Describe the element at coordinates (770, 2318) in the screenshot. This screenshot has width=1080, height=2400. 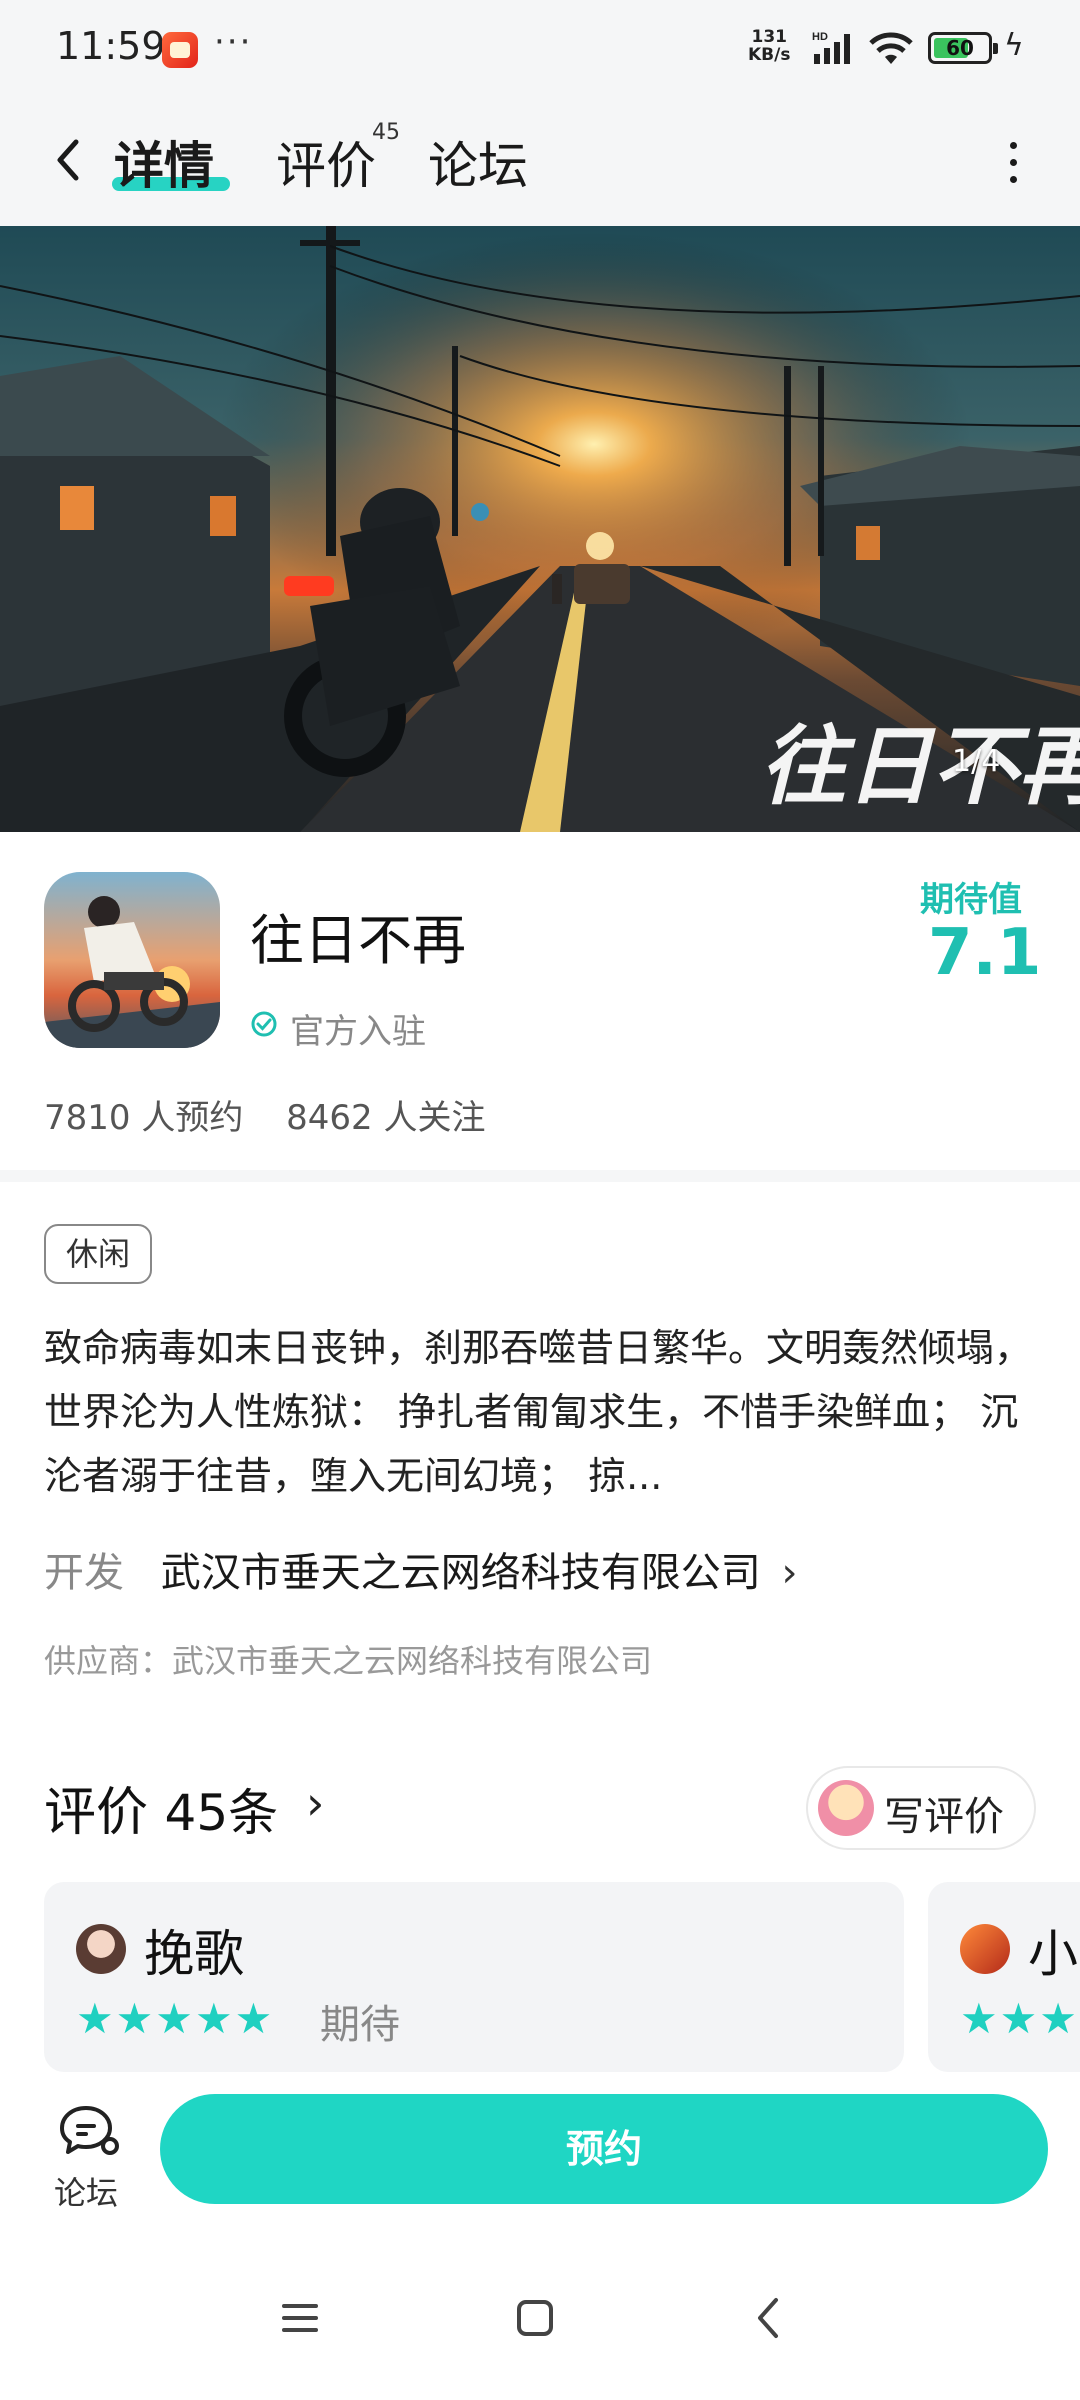
I see `back-icon` at that location.